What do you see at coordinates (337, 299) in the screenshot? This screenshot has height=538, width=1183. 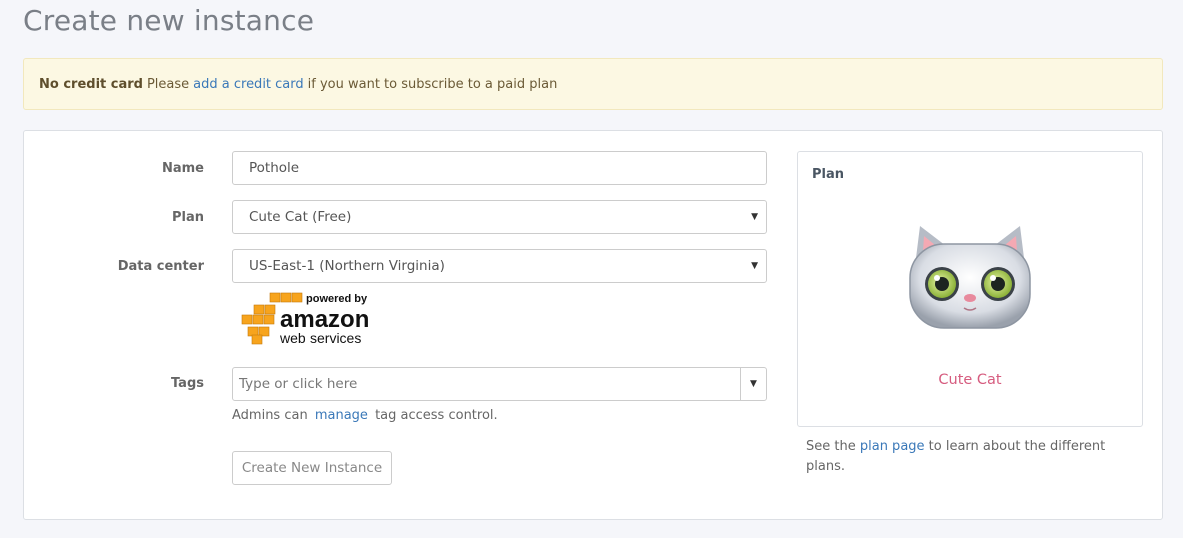 I see `aws-logo-line1: powered by` at bounding box center [337, 299].